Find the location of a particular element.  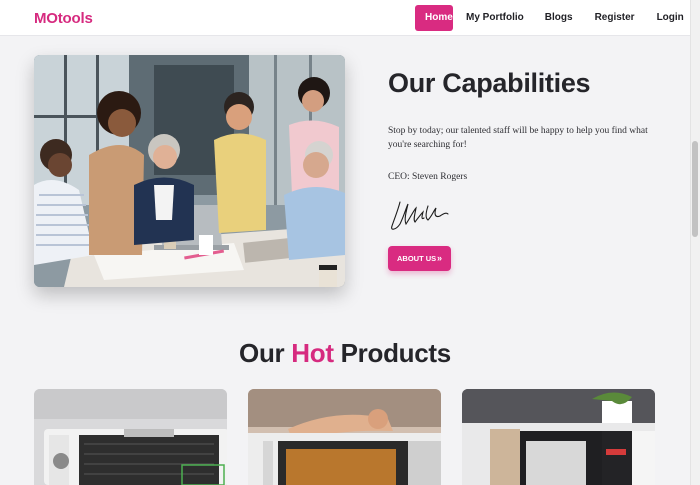

double-chevron-right-icon: » is located at coordinates (439, 258).